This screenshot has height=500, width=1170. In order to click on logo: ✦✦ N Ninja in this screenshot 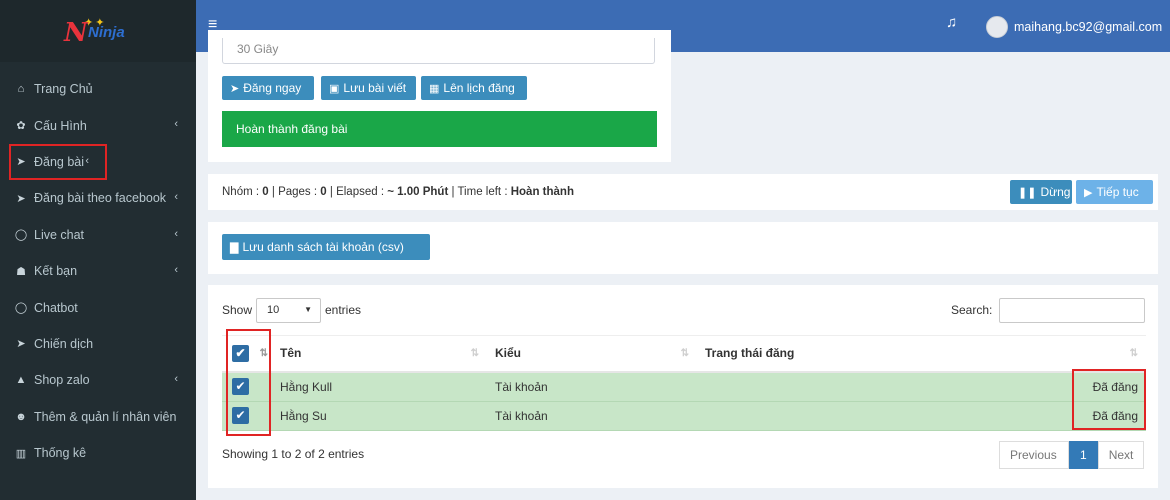, I will do `click(98, 32)`.